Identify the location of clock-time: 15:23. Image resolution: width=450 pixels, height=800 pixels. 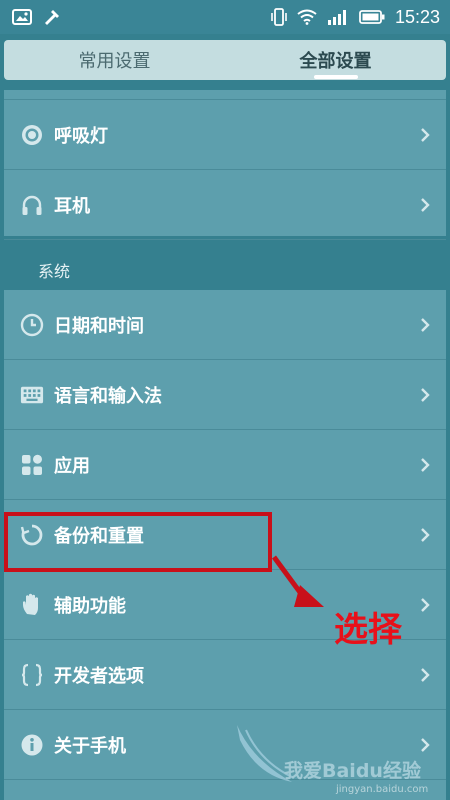
(417, 16).